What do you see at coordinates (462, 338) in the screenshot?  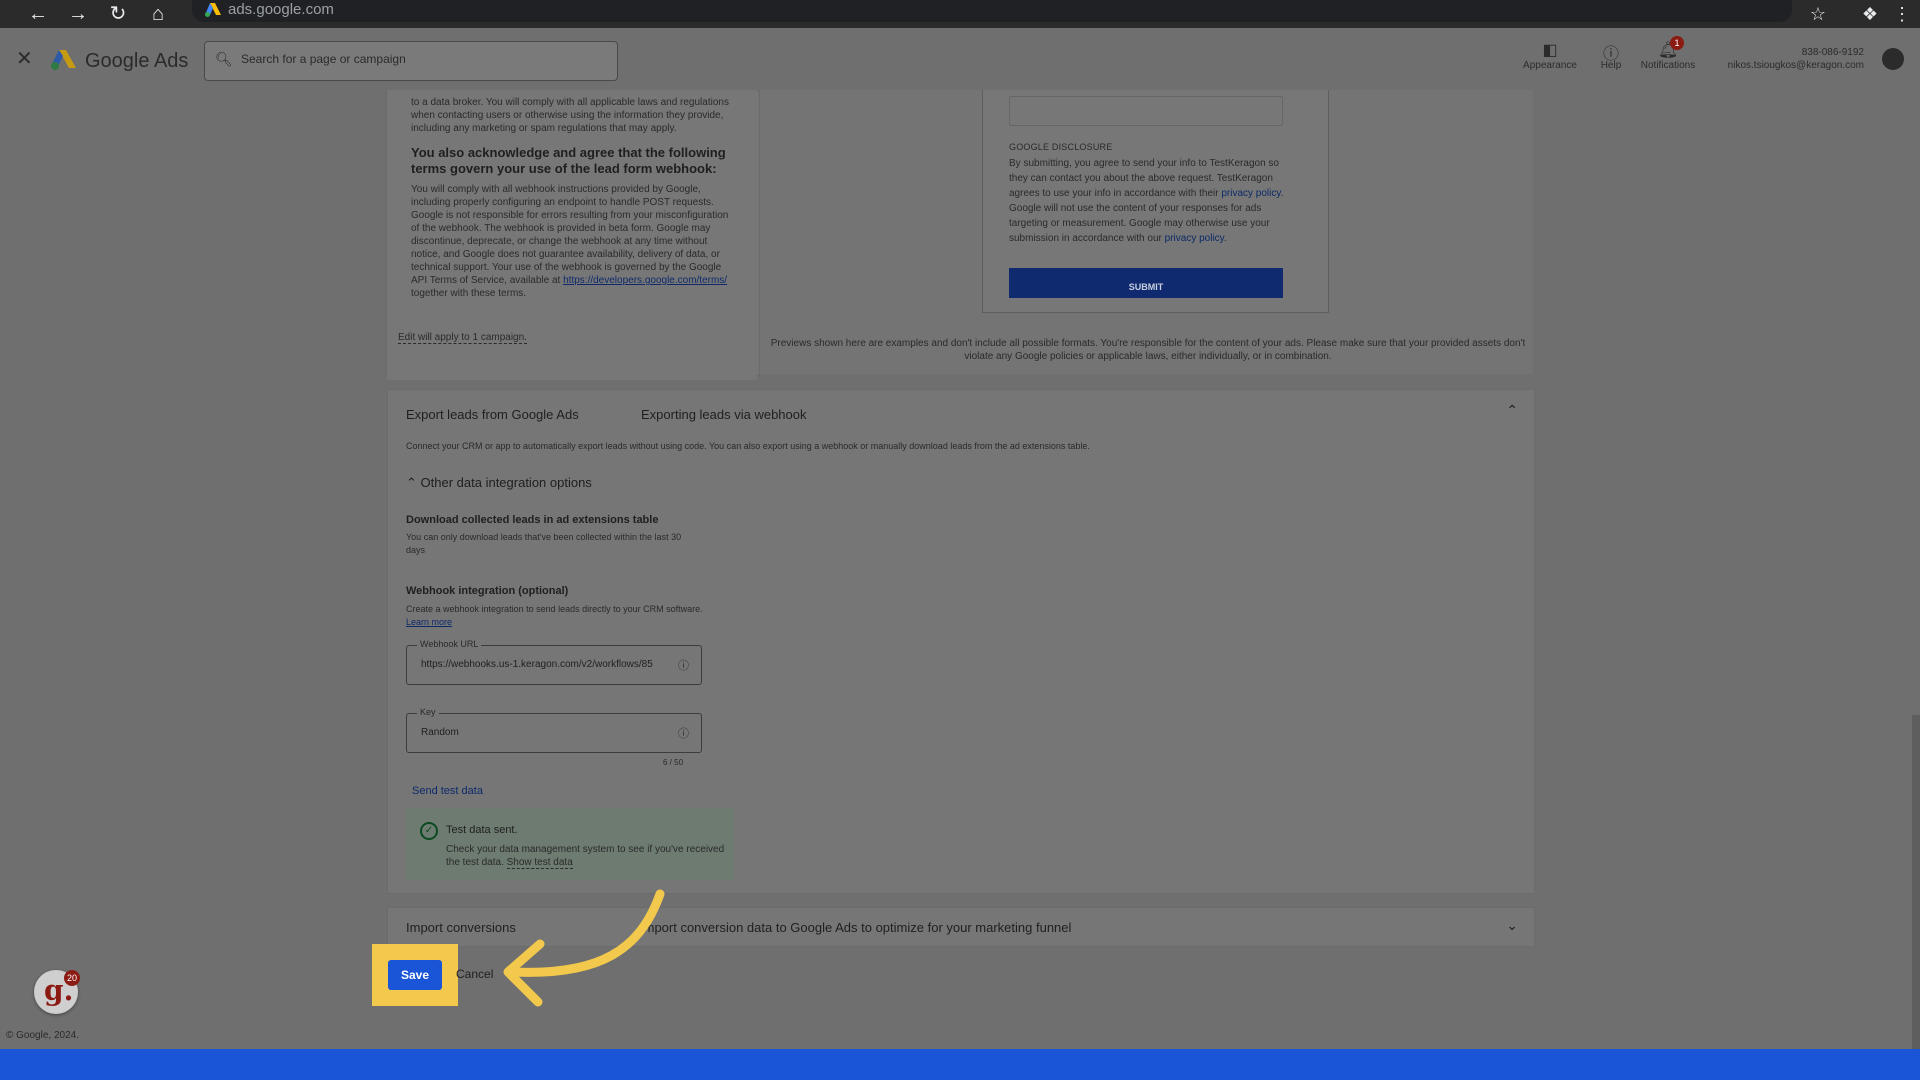 I see `edit-apply-note: Edit will apply to 1 campaign.` at bounding box center [462, 338].